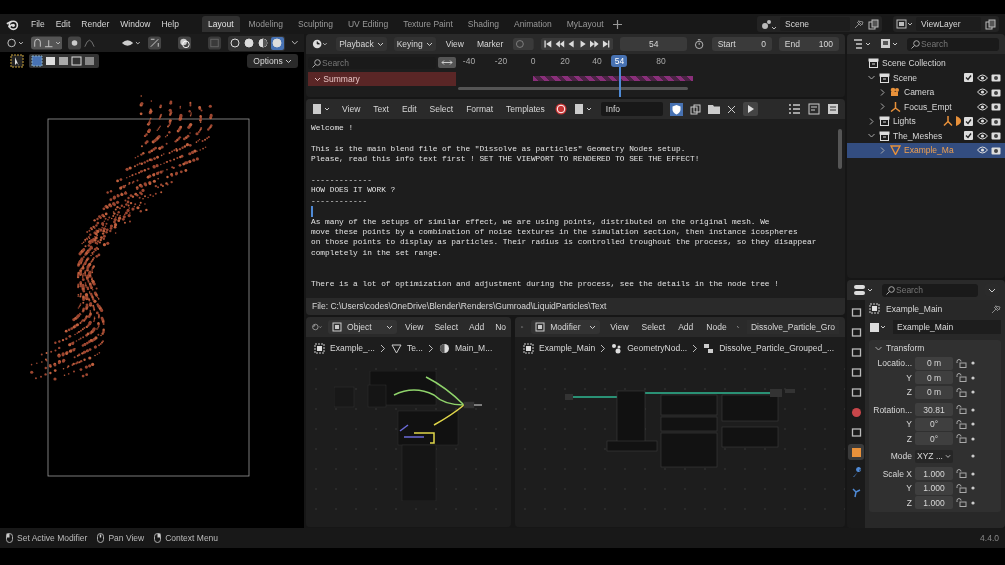  What do you see at coordinates (220, 24) in the screenshot?
I see `workspace-tab: Layout` at bounding box center [220, 24].